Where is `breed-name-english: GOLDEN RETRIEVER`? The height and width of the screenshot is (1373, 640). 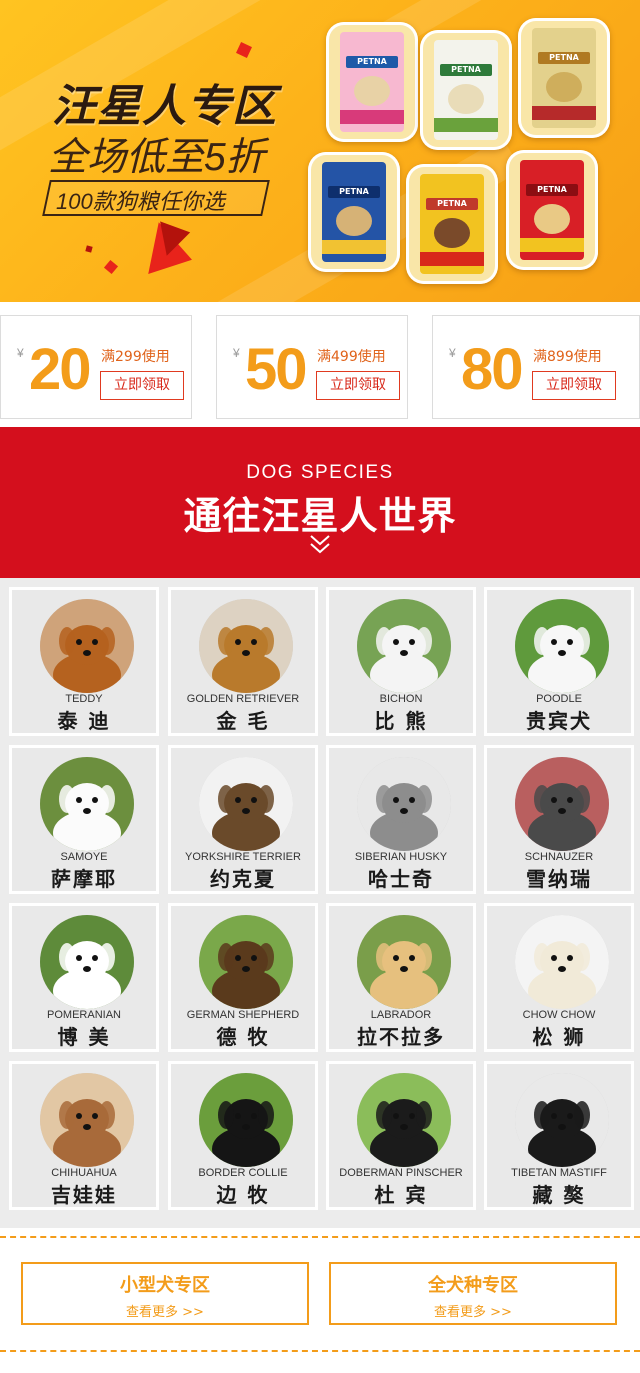
breed-name-english: GOLDEN RETRIEVER is located at coordinates (243, 699).